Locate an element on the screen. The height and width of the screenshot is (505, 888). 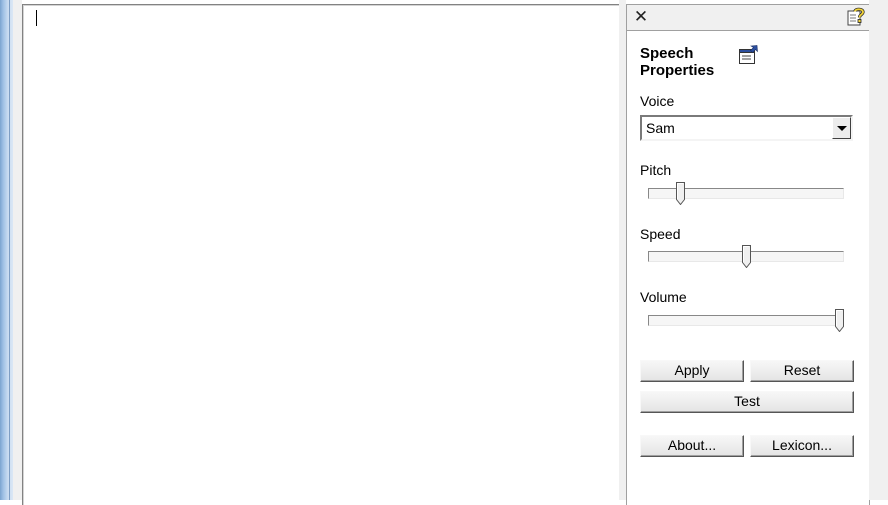
chevron-down-icon is located at coordinates (842, 128).